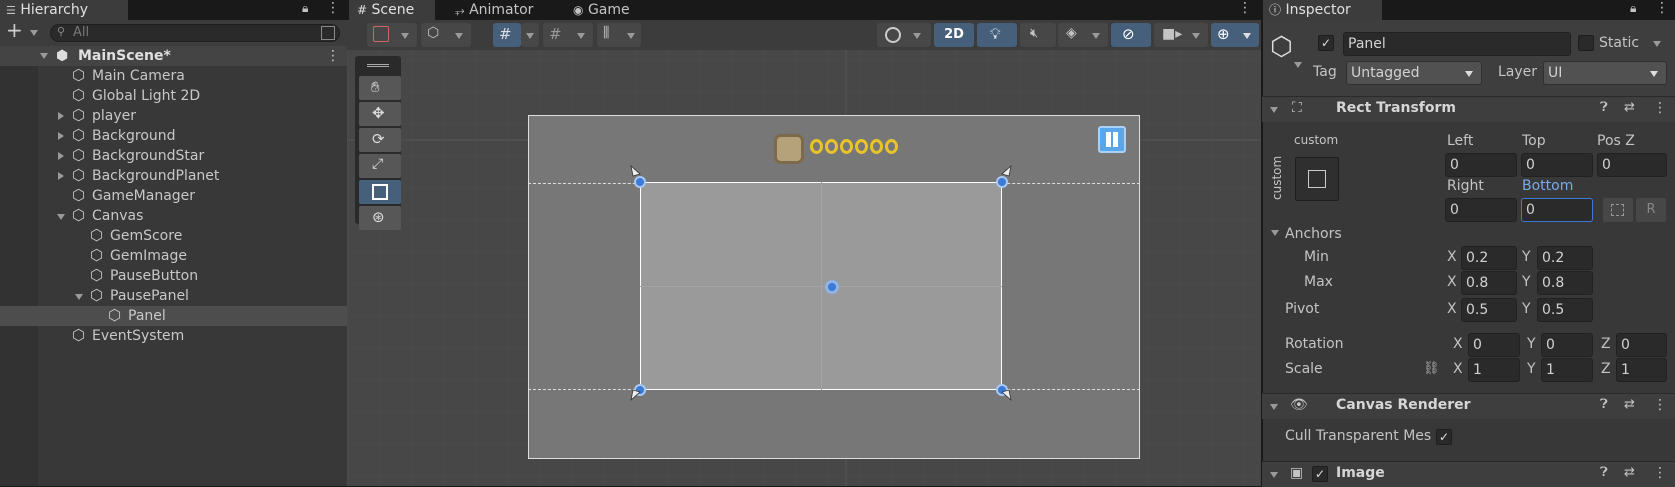 This screenshot has height=487, width=1675. What do you see at coordinates (530, 35) in the screenshot?
I see `grid-dropdown` at bounding box center [530, 35].